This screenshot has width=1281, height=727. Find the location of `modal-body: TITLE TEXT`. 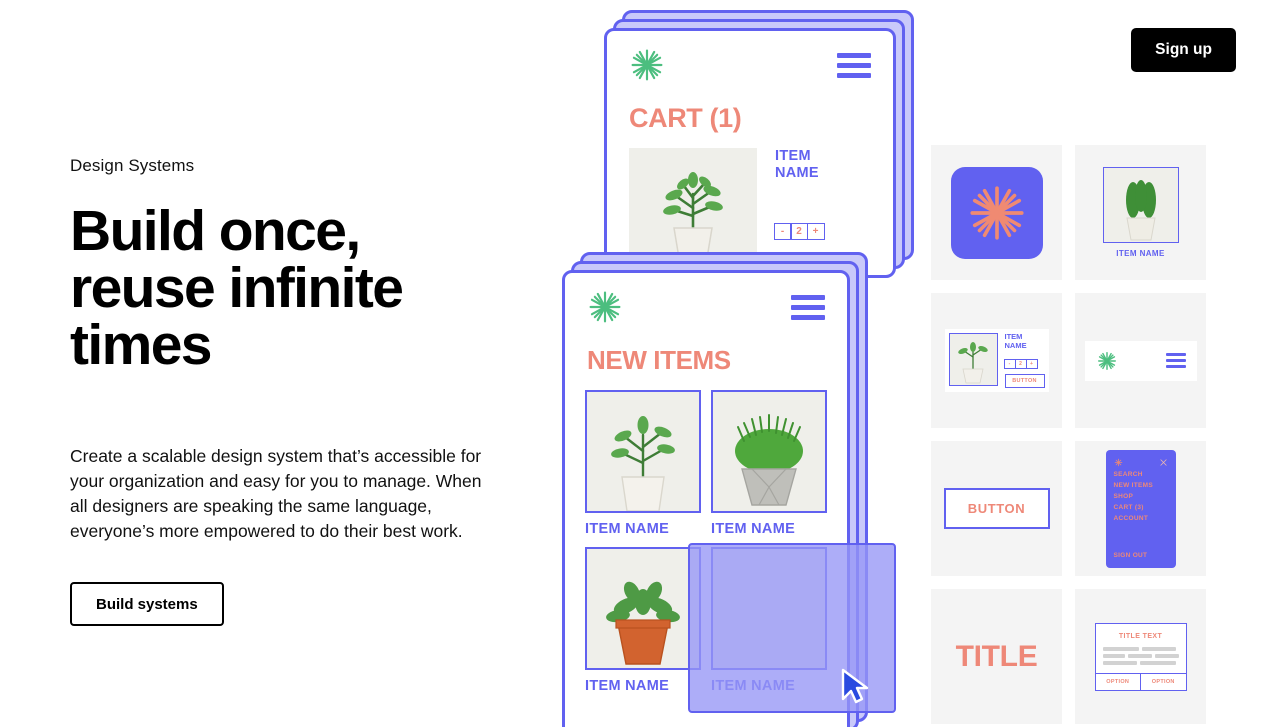

modal-body: TITLE TEXT is located at coordinates (1141, 648).